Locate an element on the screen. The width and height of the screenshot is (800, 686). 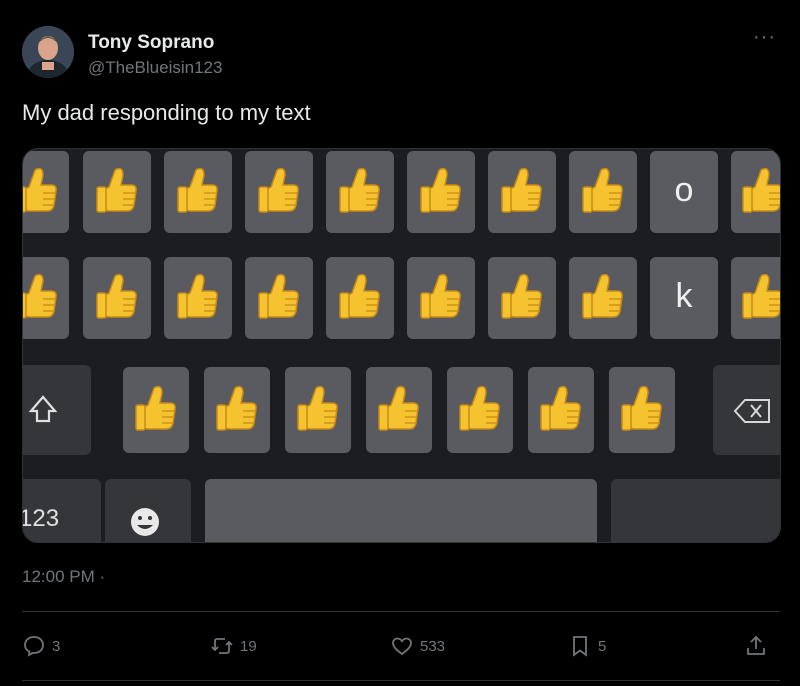
author-name: Tony Soprano is located at coordinates (151, 43).